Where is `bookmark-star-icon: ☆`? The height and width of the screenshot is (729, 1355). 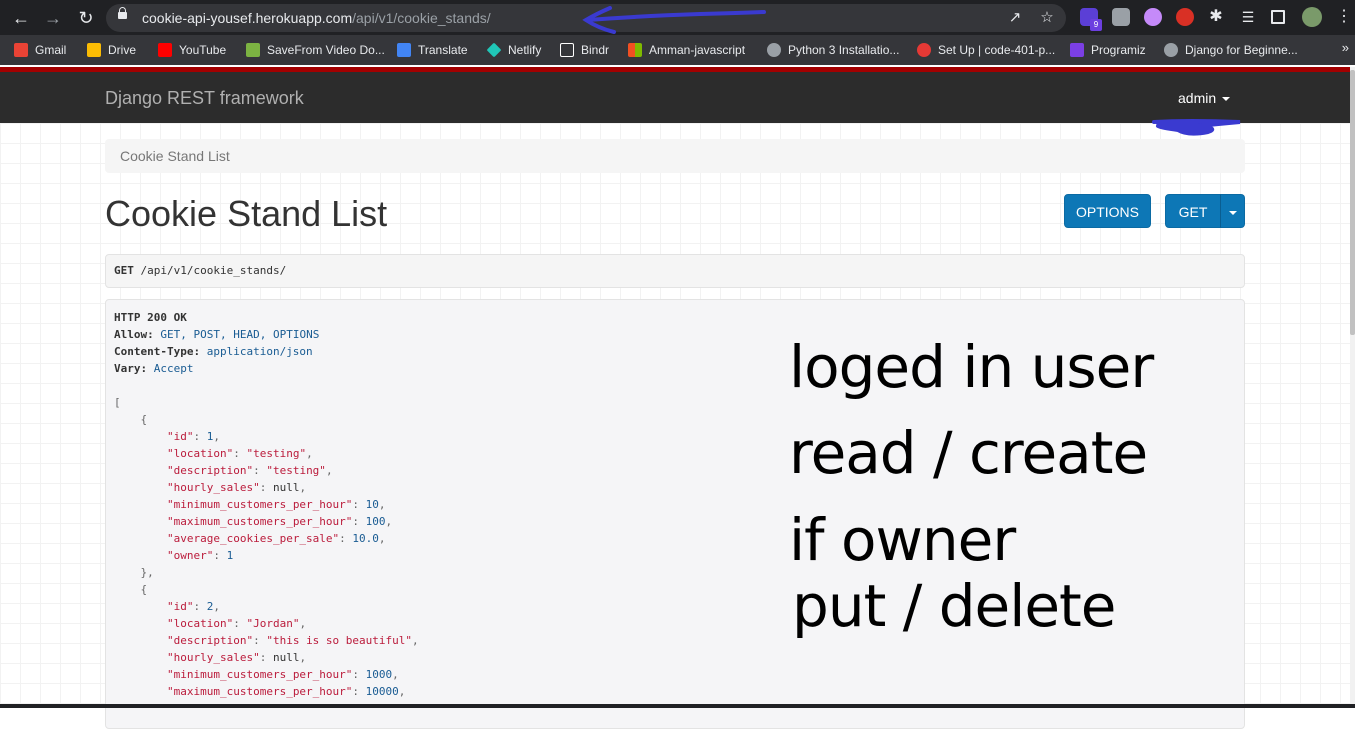
bookmark-star-icon: ☆ is located at coordinates (1047, 18).